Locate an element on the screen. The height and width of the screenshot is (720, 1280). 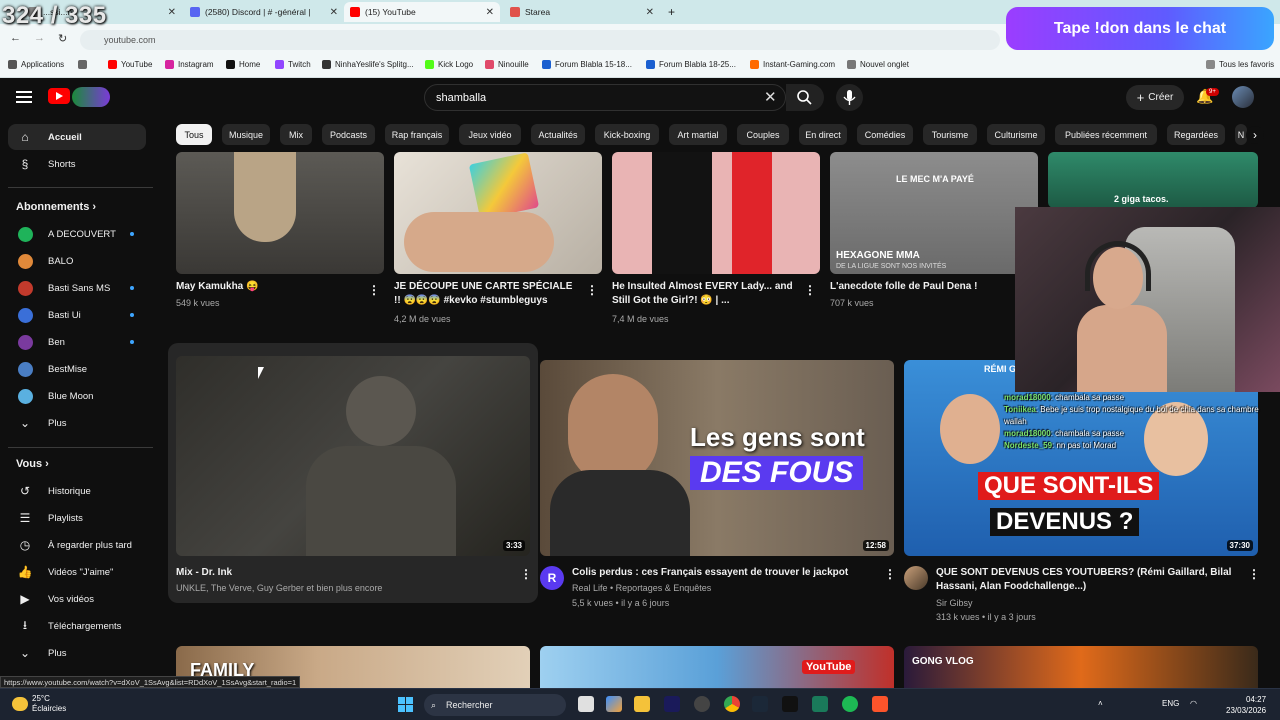
chip: Publiées récemment is located at coordinates (1106, 134).